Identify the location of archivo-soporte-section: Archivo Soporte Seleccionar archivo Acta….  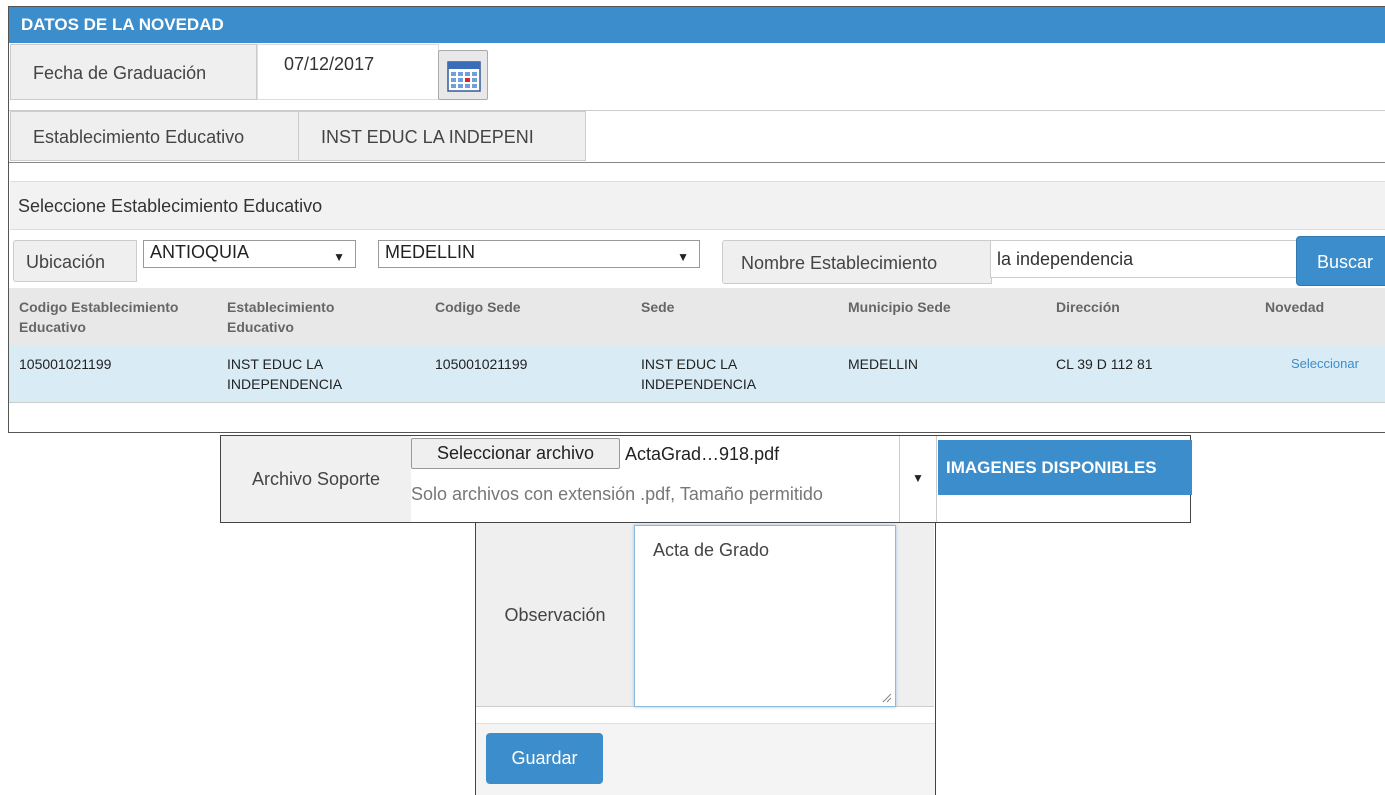
(706, 479).